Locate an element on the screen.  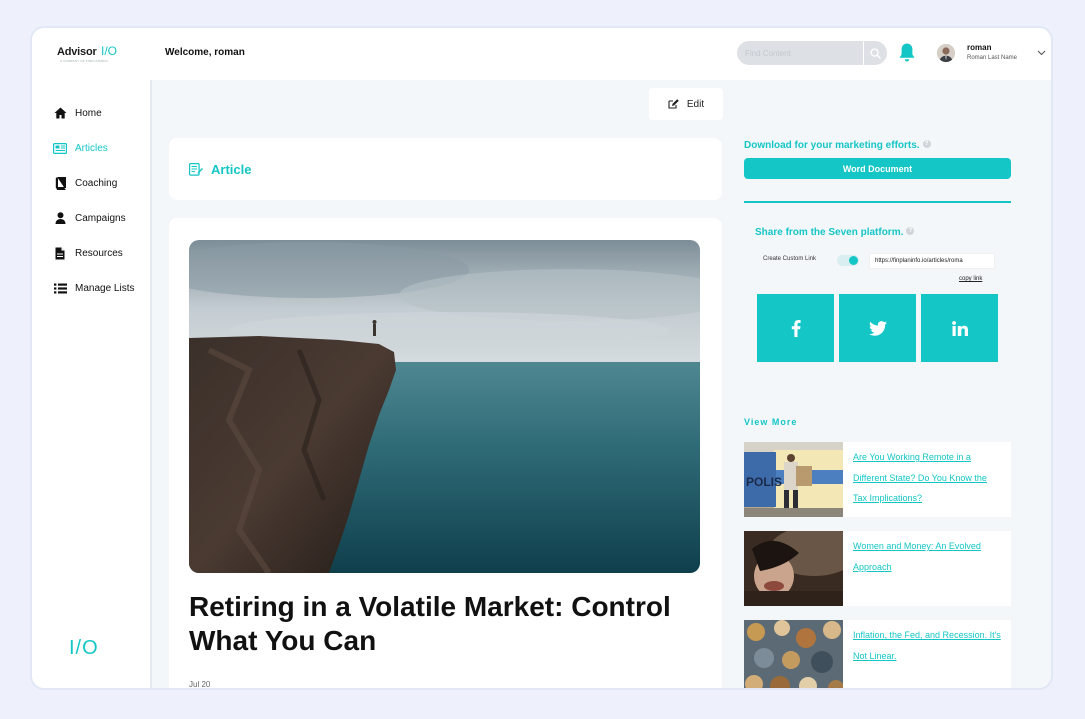
user-avatar is located at coordinates (946, 53).